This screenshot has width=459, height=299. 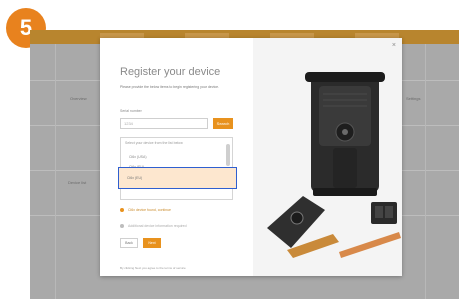 What do you see at coordinates (122, 210) in the screenshot?
I see `warning-dot-icon` at bounding box center [122, 210].